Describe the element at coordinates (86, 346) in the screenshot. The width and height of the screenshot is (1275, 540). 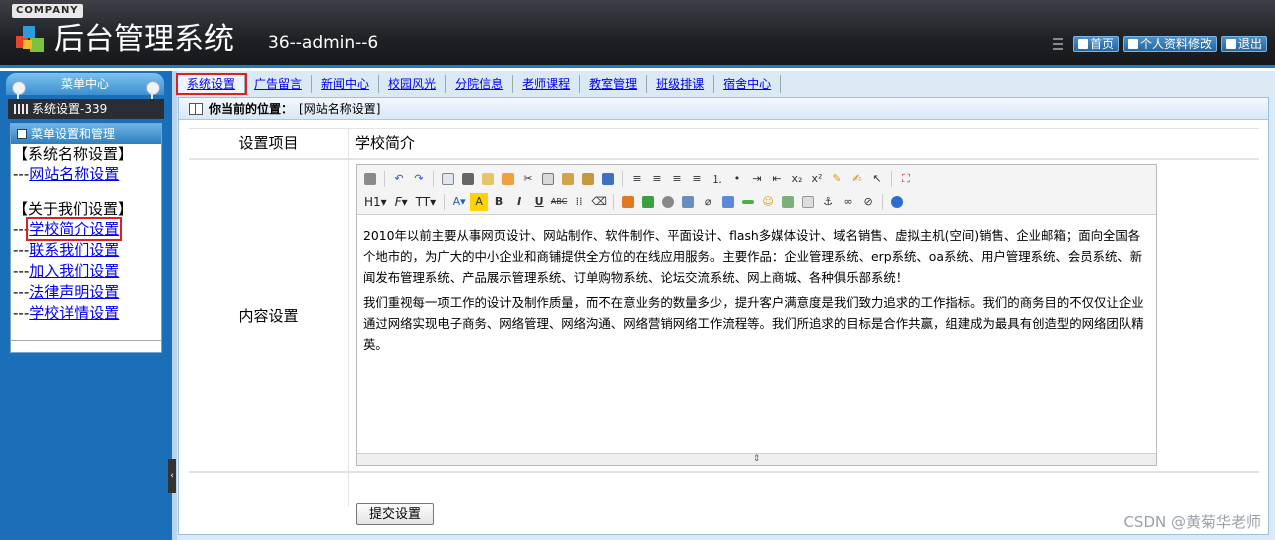
I see `panel-footer` at that location.